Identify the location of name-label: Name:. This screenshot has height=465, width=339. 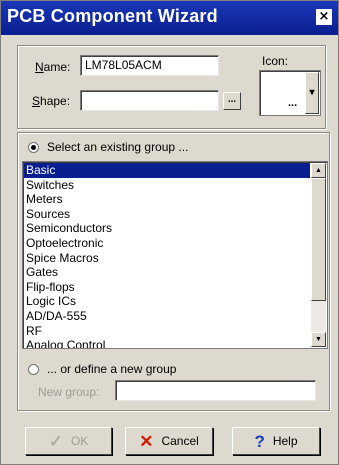
(53, 67).